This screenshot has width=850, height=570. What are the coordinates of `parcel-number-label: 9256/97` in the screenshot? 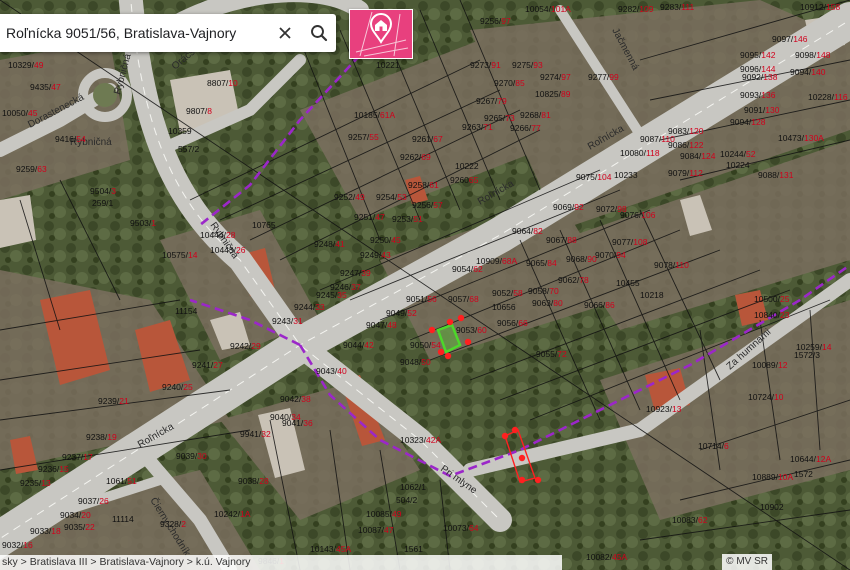 It's located at (495, 21).